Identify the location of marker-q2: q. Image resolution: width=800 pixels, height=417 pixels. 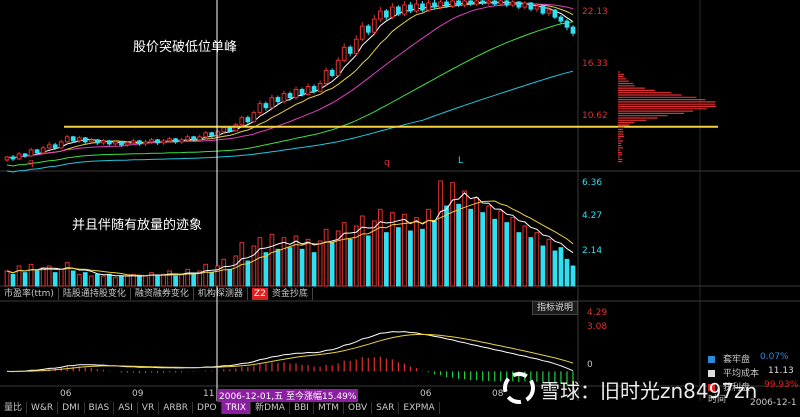
(387, 163).